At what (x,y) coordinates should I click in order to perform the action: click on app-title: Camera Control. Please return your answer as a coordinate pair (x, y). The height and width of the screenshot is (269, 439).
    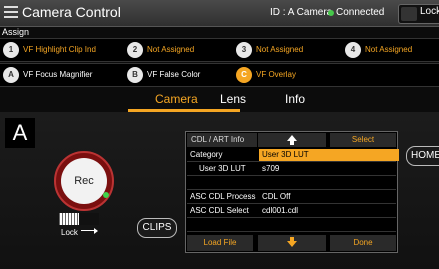
    Looking at the image, I should click on (71, 12).